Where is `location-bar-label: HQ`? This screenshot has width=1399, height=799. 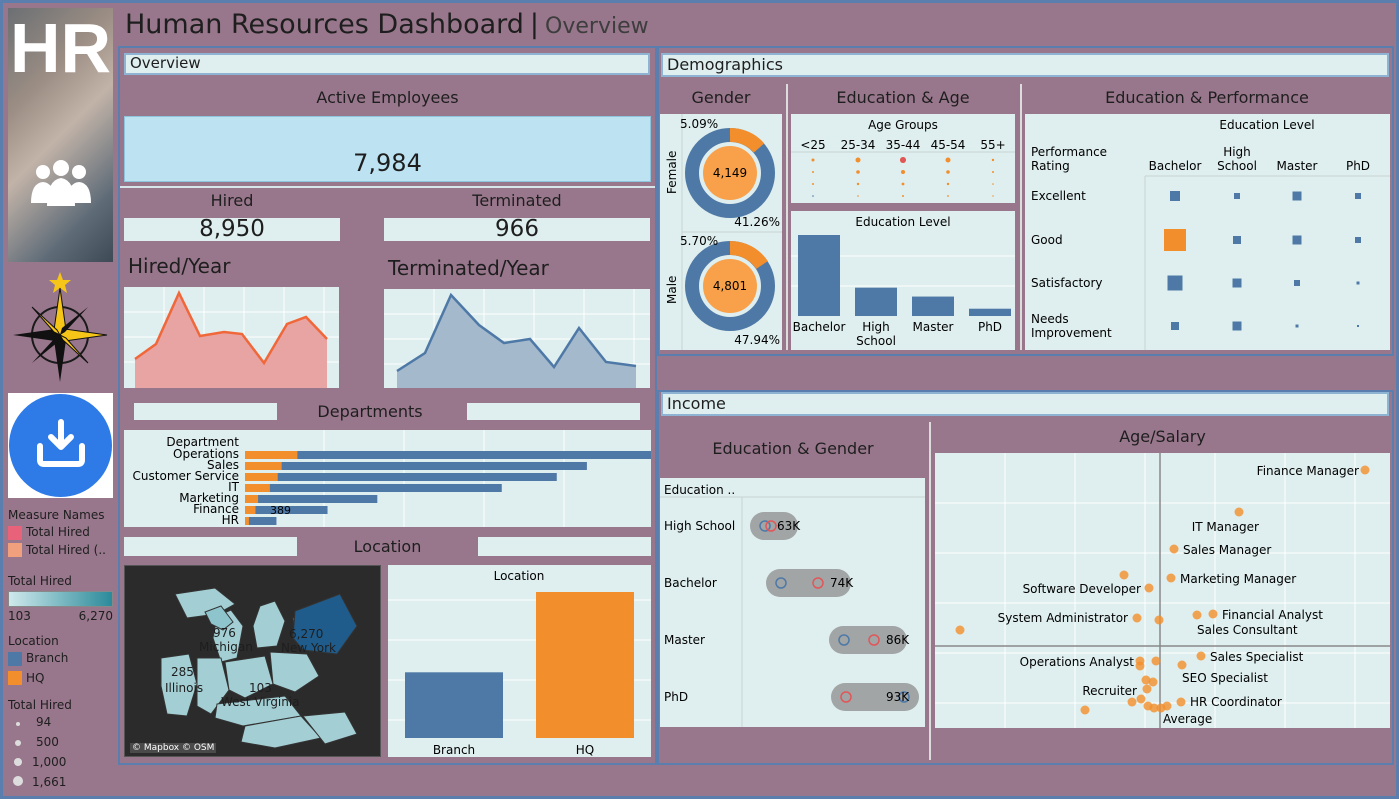 location-bar-label: HQ is located at coordinates (585, 750).